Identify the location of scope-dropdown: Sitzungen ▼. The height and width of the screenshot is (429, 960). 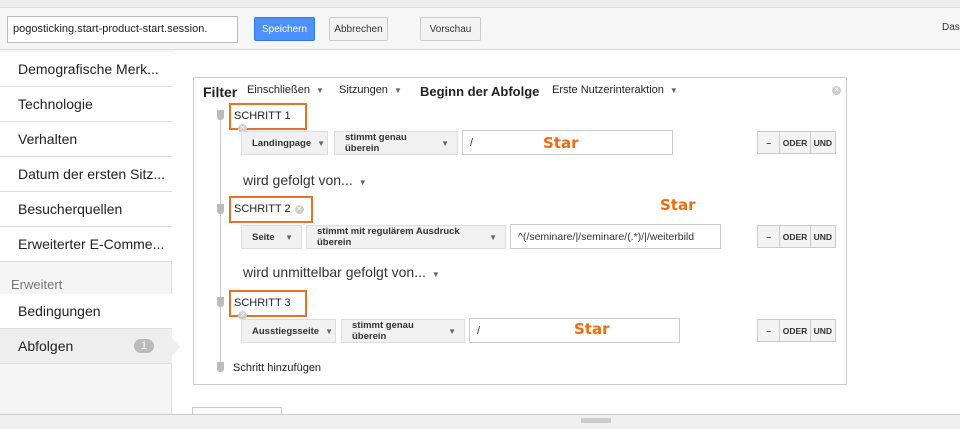
(370, 90).